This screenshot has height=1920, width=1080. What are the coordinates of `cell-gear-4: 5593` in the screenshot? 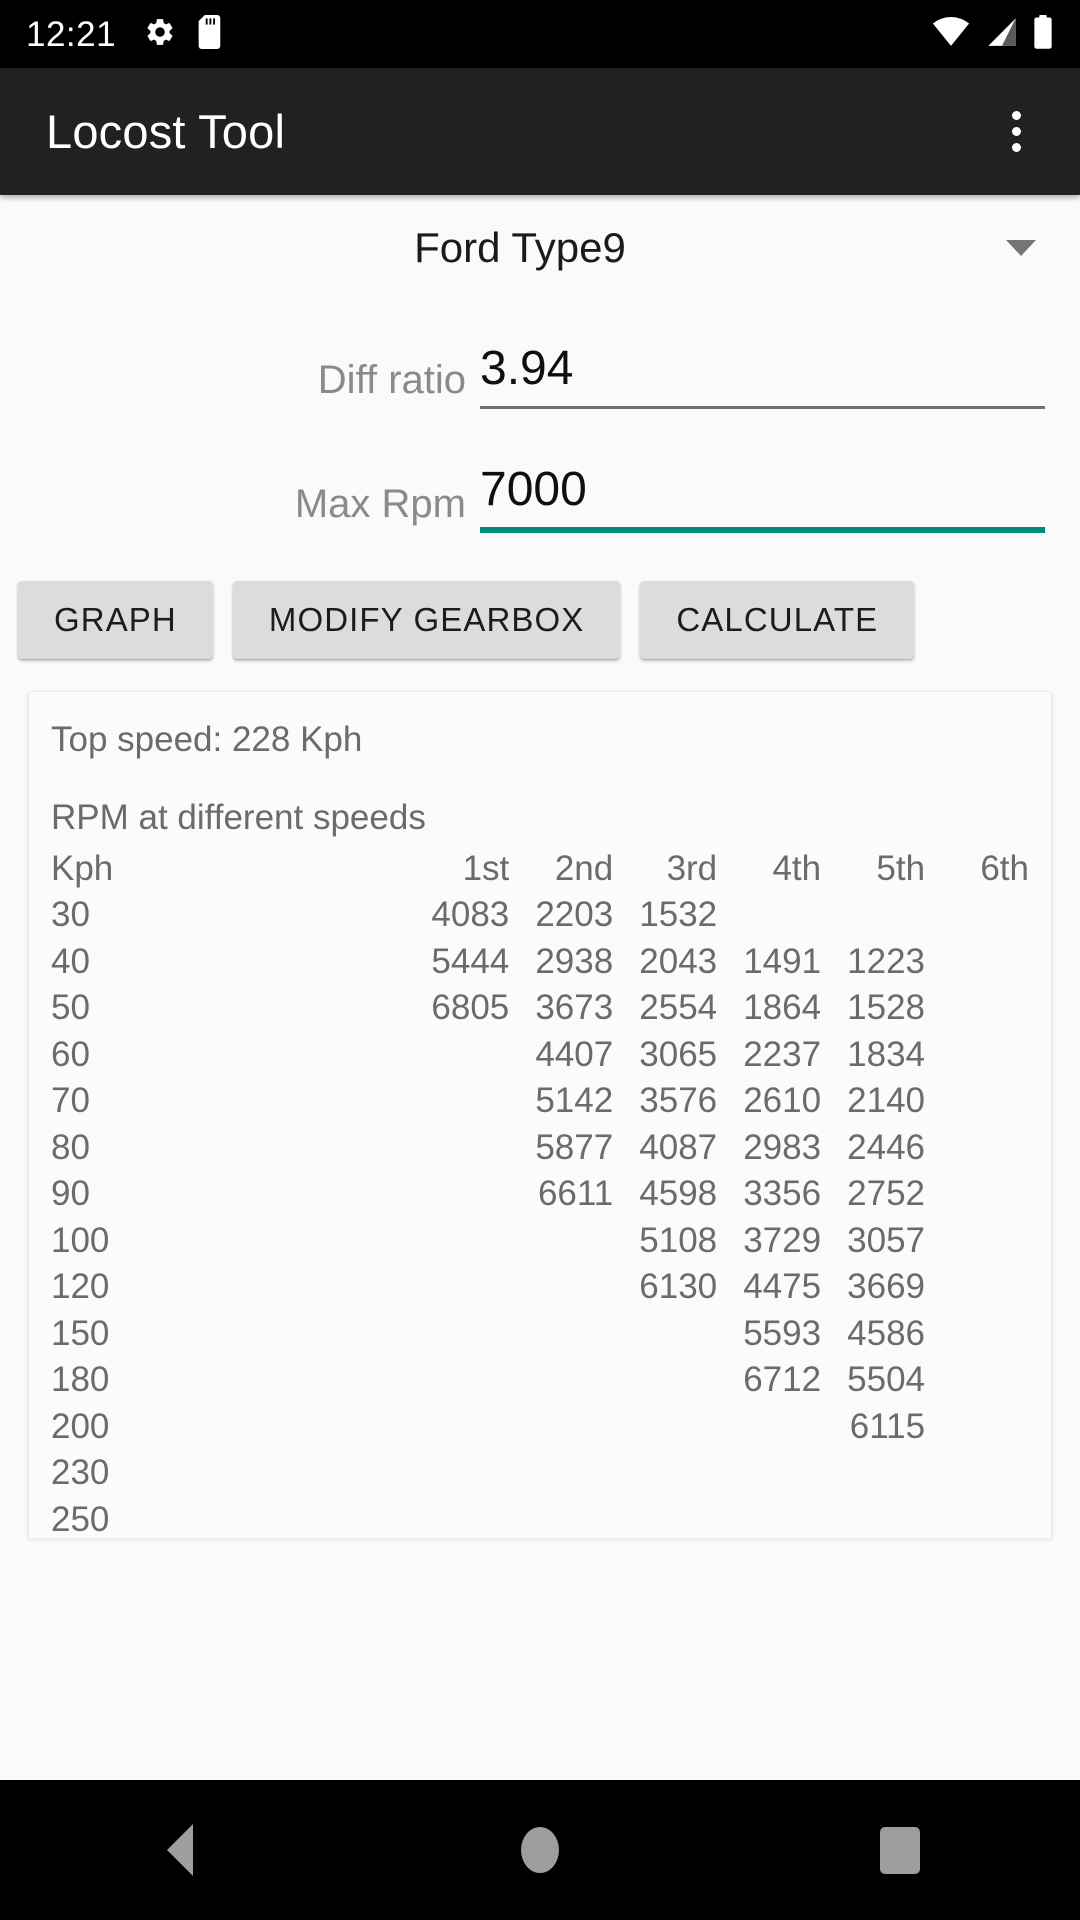 It's located at (782, 1333).